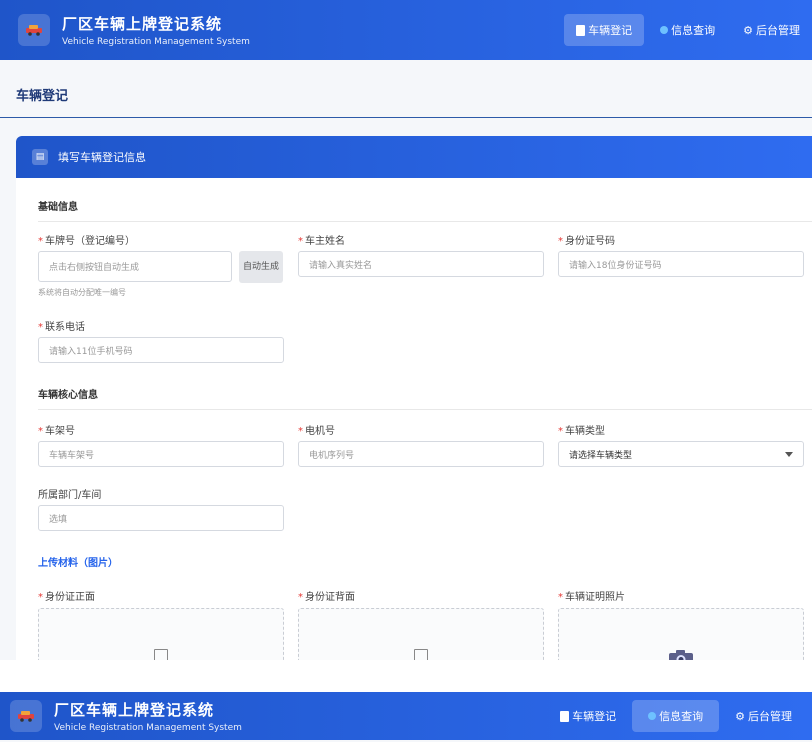 This screenshot has height=742, width=812. What do you see at coordinates (789, 454) in the screenshot?
I see `chevron-down-icon` at bounding box center [789, 454].